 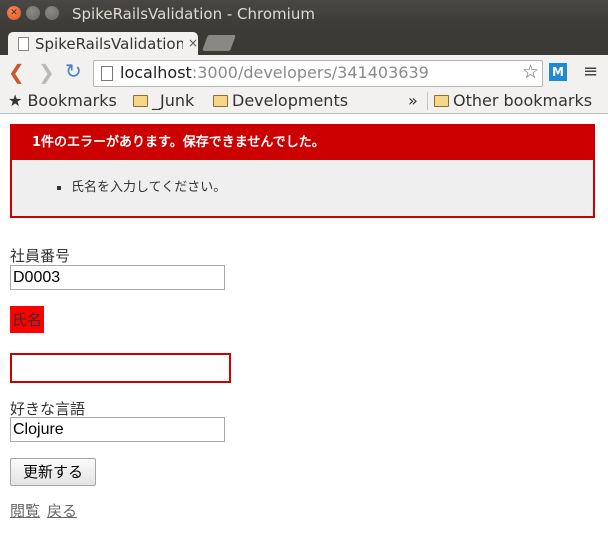 I want to click on bookmarks-button: ★ Bookmarks, so click(x=62, y=100).